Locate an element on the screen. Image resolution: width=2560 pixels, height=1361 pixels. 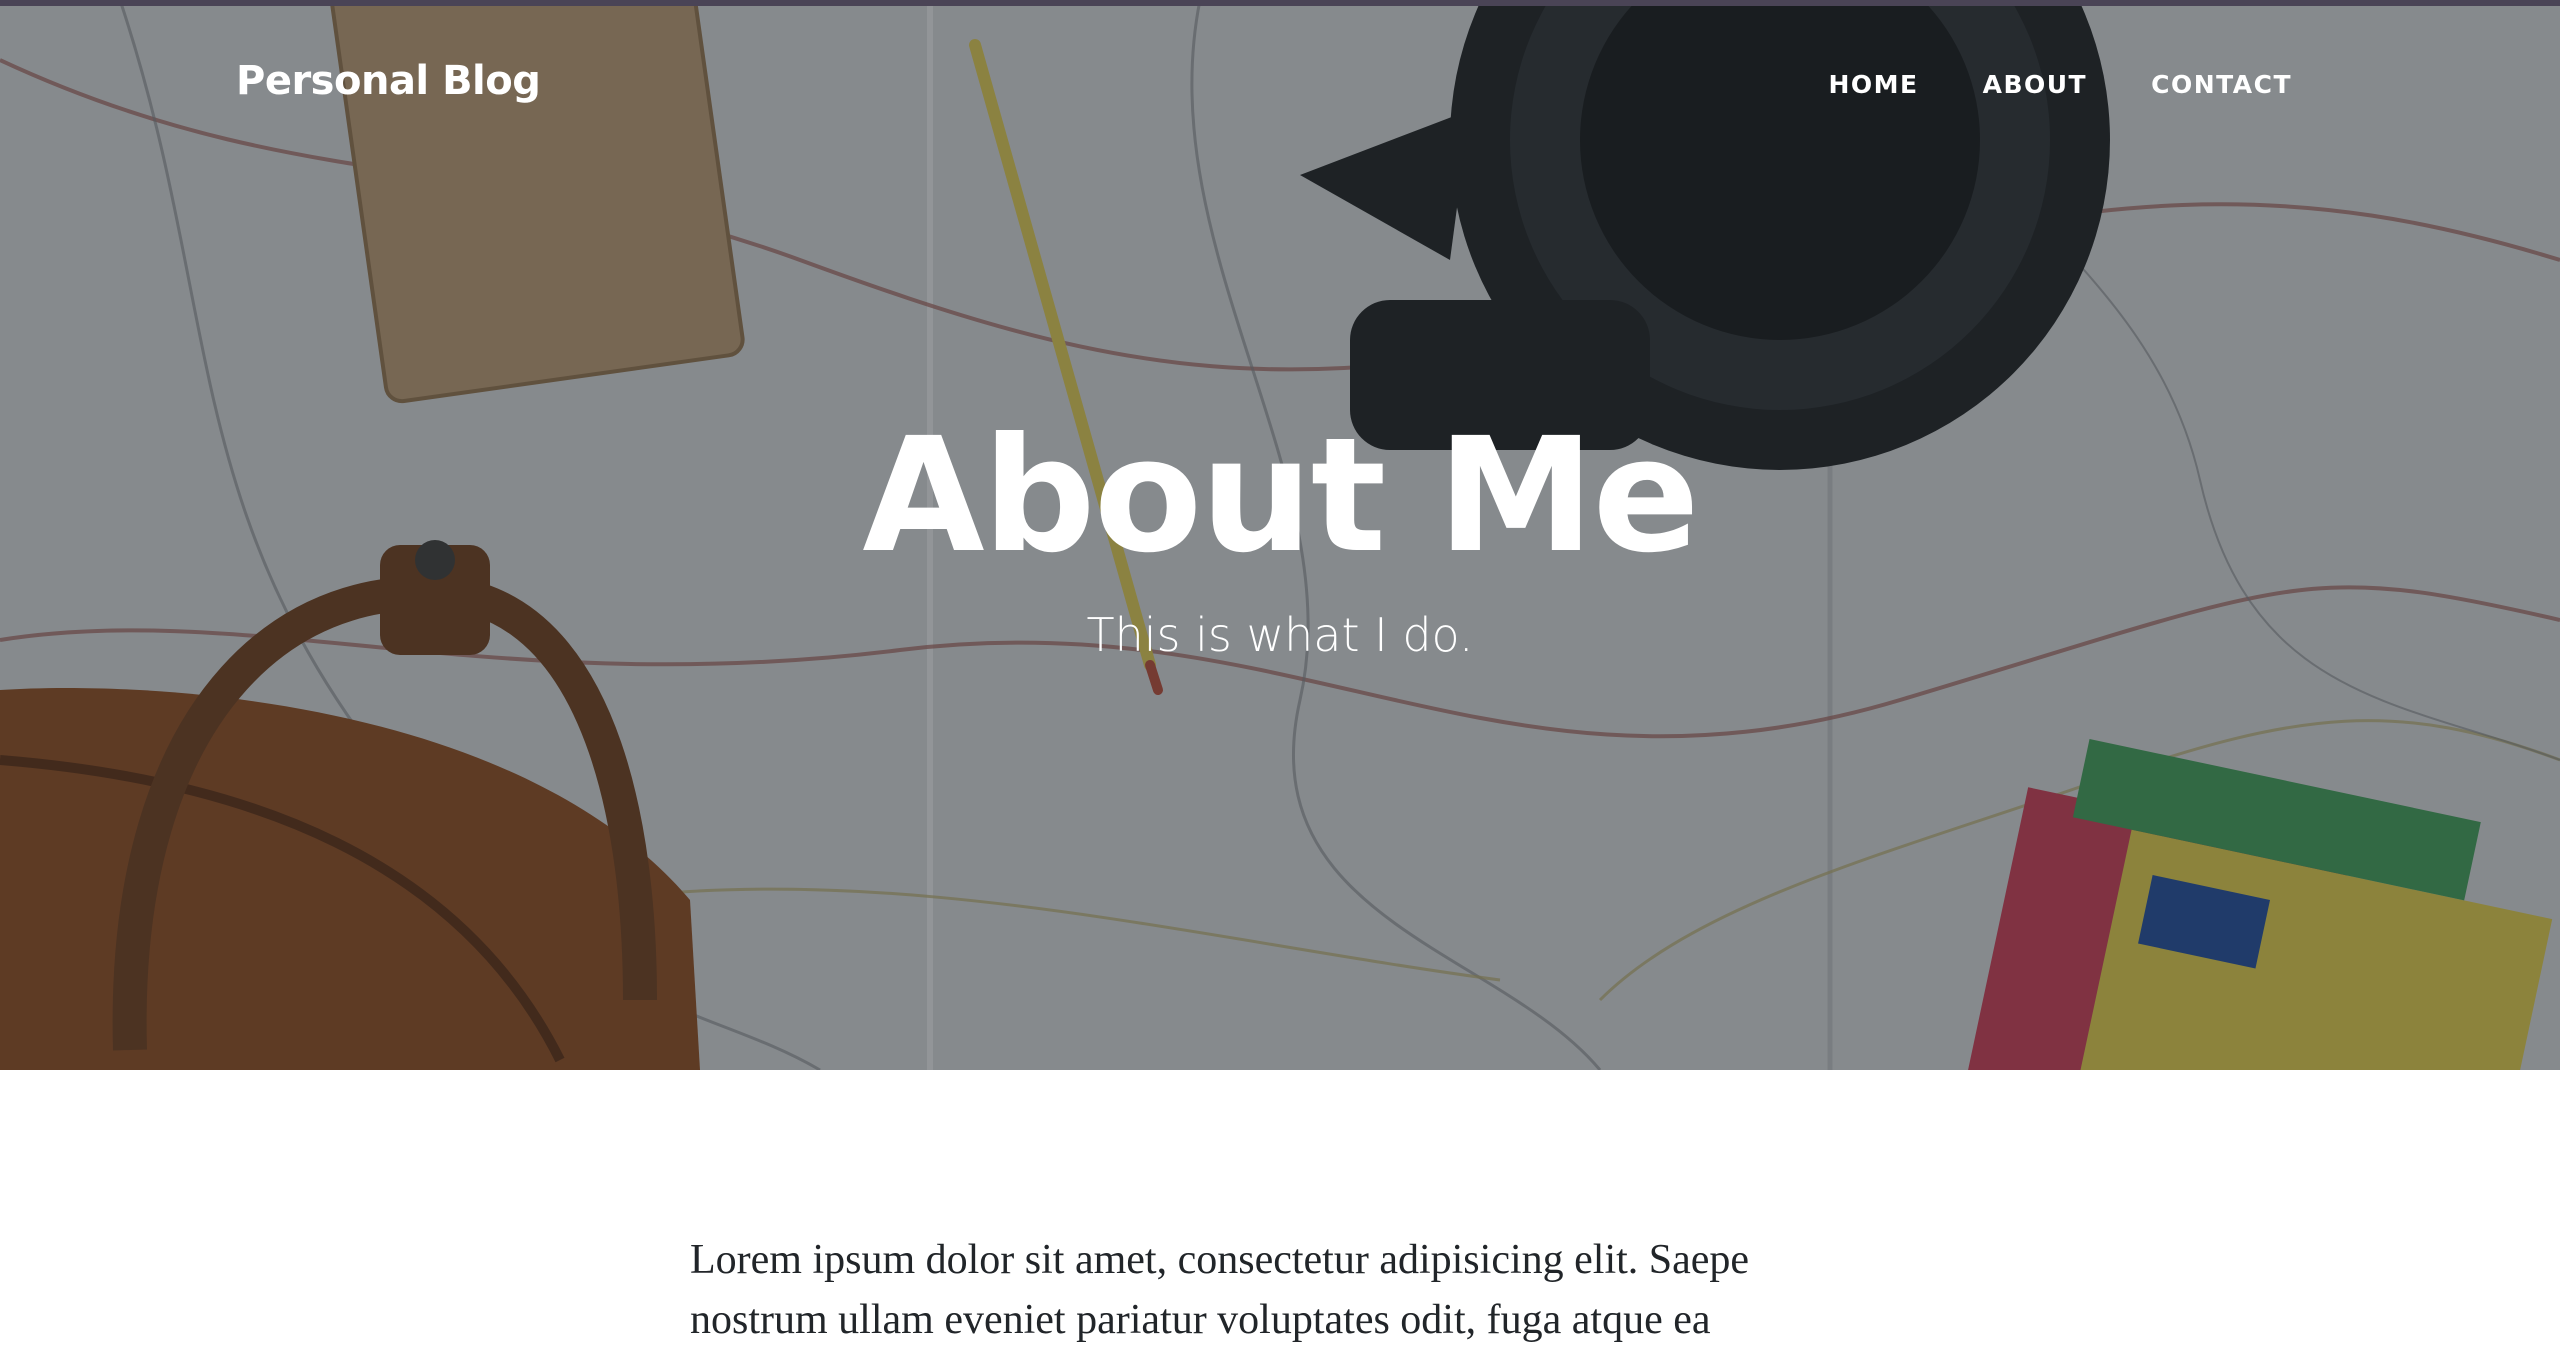
nav-link-about: ABOUT is located at coordinates (2035, 84).